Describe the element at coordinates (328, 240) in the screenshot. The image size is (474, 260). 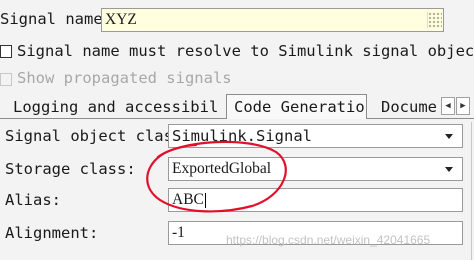
I see `watermark: https://blog.csdn.net/weixin_42041665` at that location.